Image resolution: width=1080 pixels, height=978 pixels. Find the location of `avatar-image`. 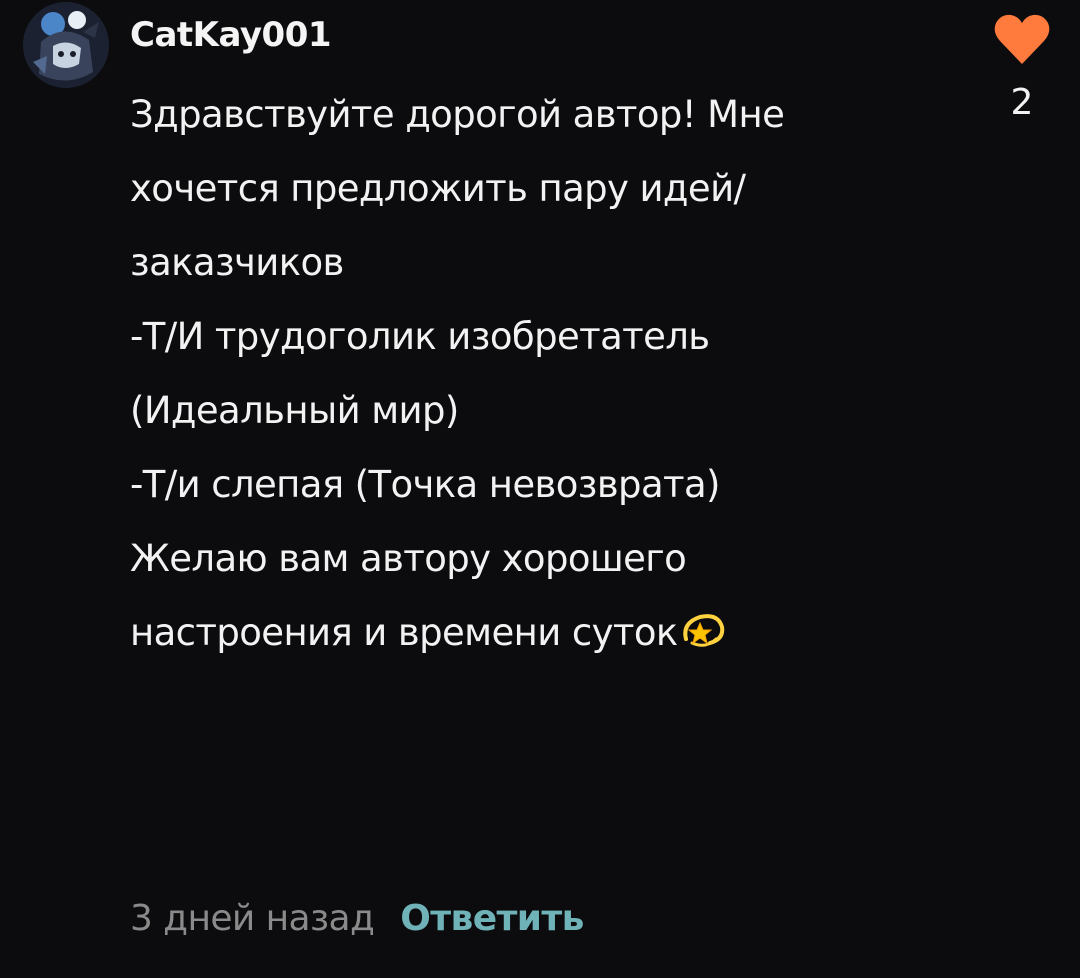

avatar-image is located at coordinates (66, 45).